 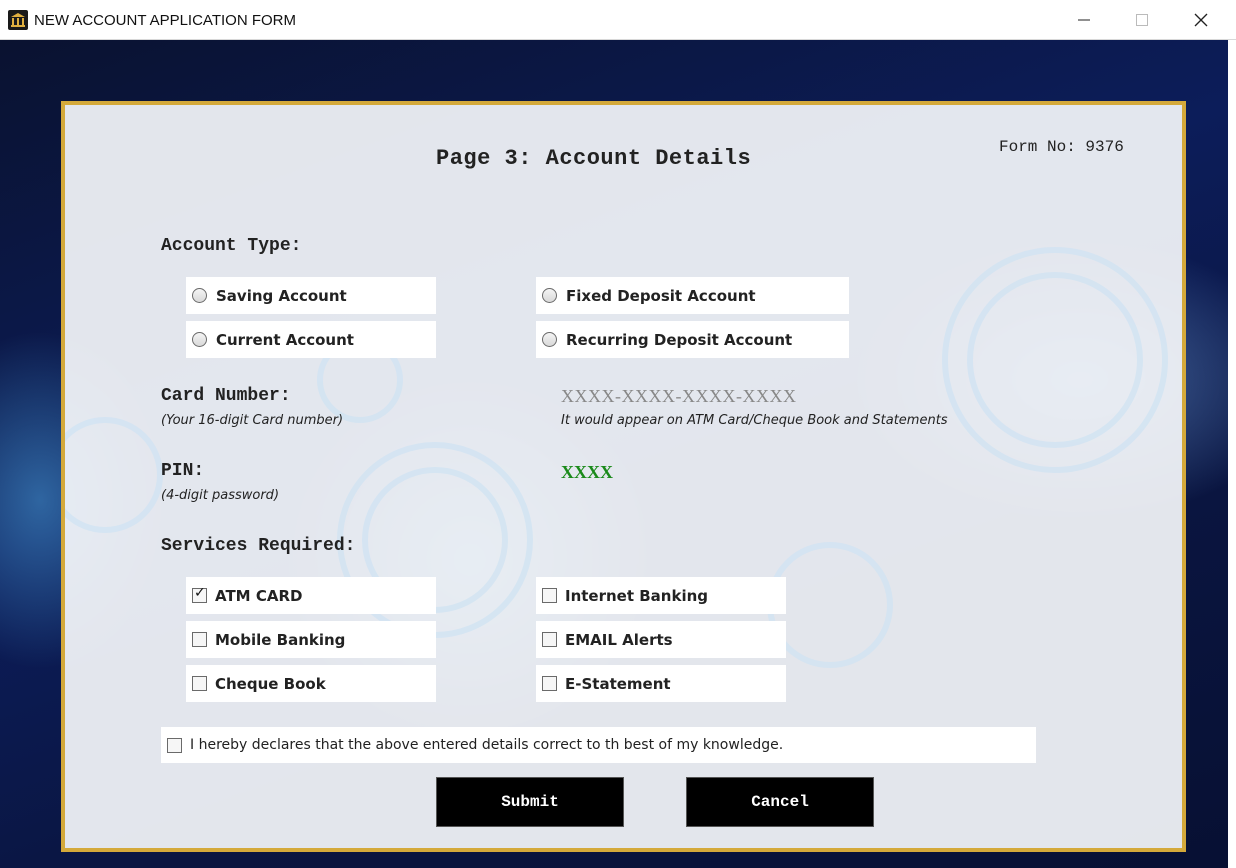 What do you see at coordinates (220, 495) in the screenshot?
I see `pin-hint: (4-digit password)` at bounding box center [220, 495].